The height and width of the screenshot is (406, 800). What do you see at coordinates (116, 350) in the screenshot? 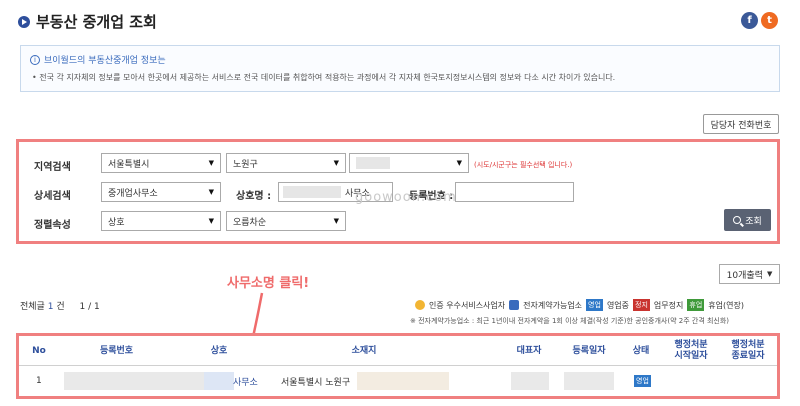
I see `col-reg-no: 등록번호` at bounding box center [116, 350].